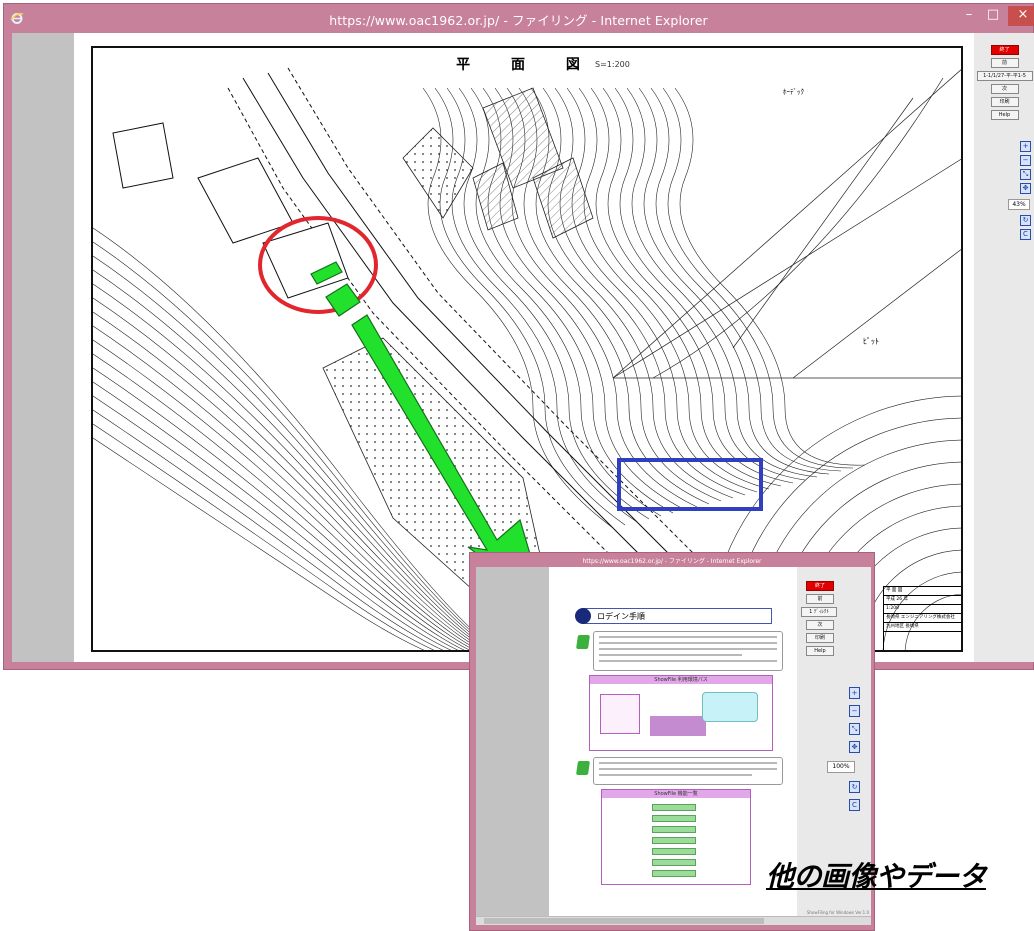 This screenshot has height=931, width=1034. What do you see at coordinates (1025, 234) in the screenshot?
I see `clear-icon: C` at bounding box center [1025, 234].